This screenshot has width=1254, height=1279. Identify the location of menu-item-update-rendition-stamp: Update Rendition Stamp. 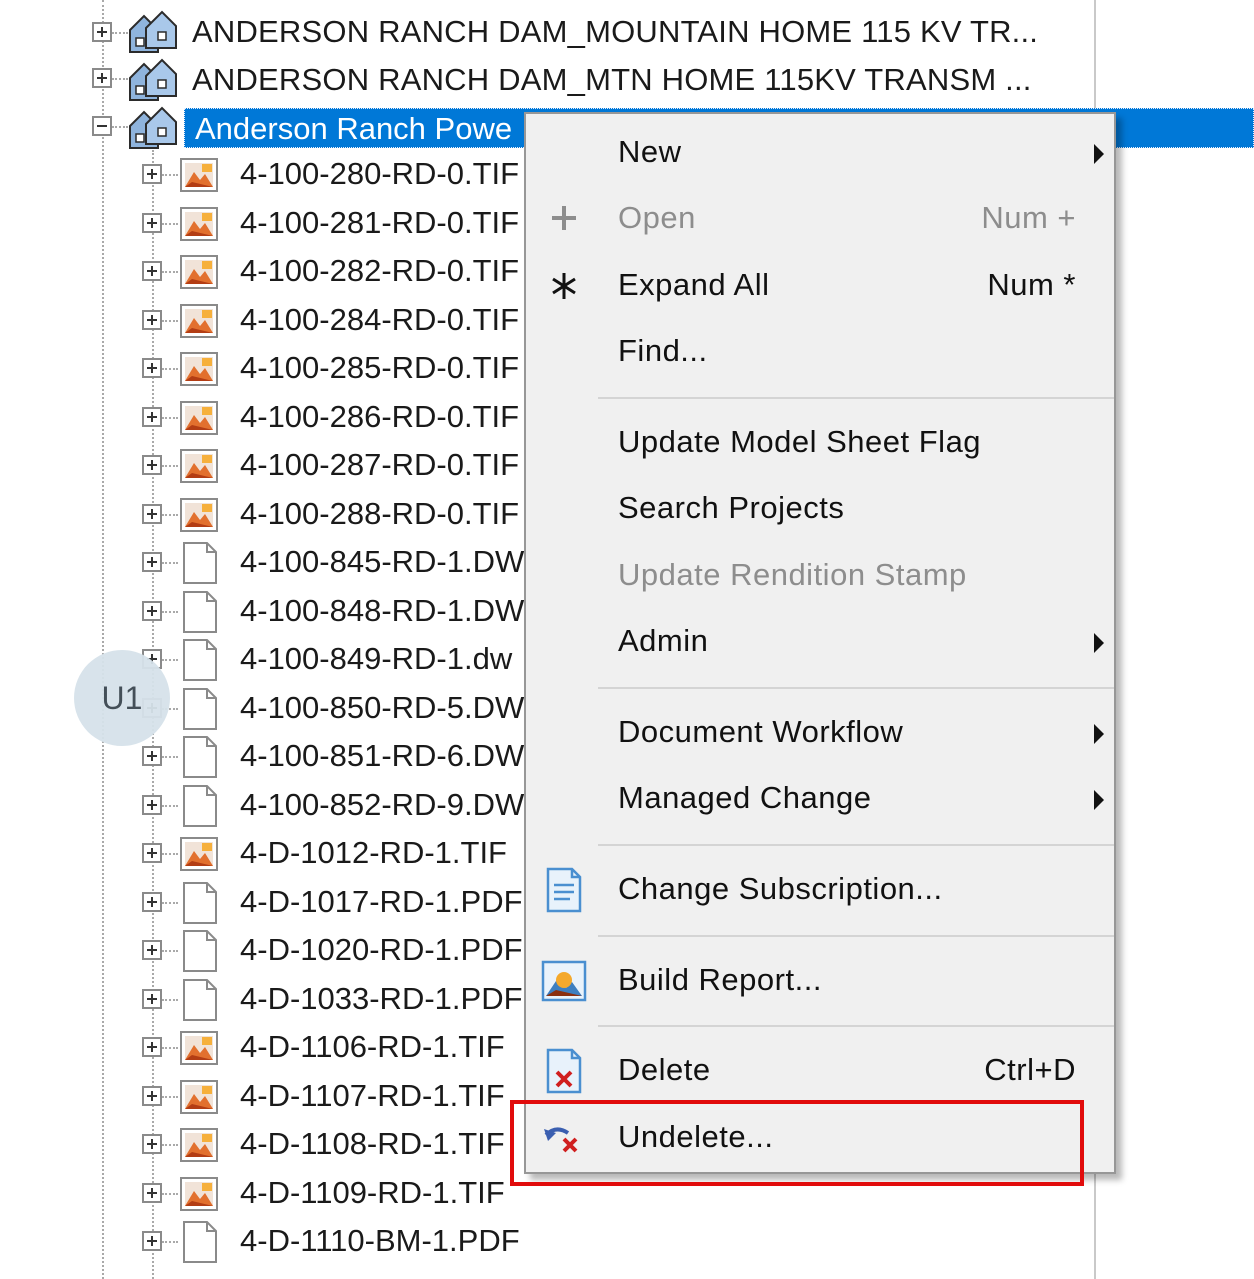
(820, 576).